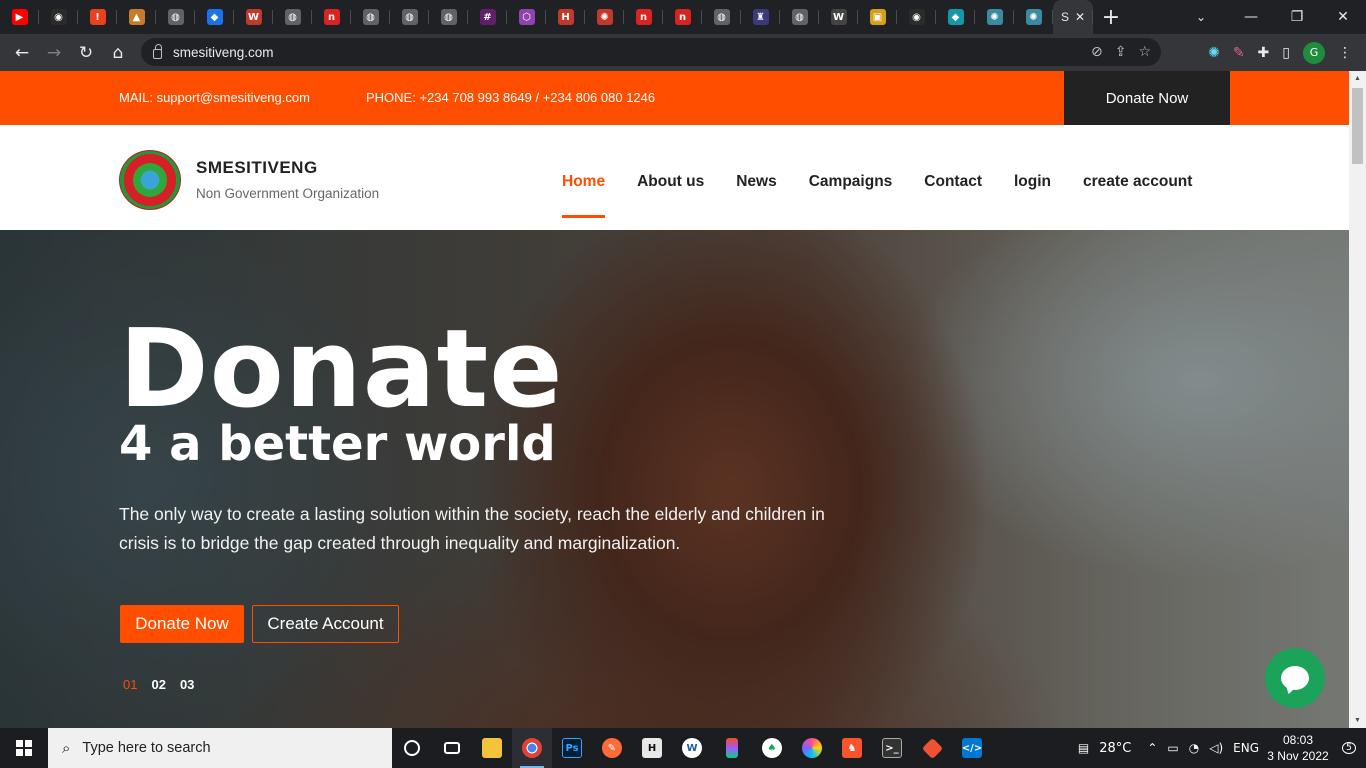 The height and width of the screenshot is (768, 1366). I want to click on scroll-down-icon: ▼, so click(1357, 720).